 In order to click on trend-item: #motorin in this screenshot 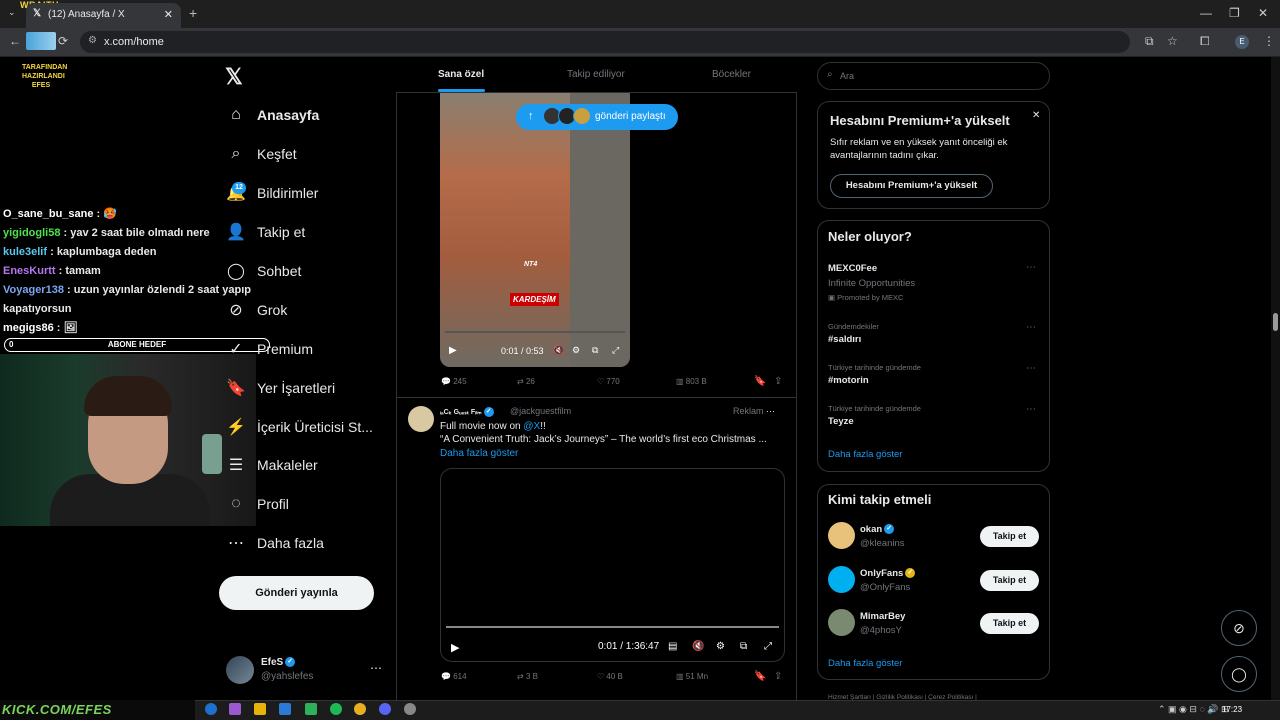, I will do `click(848, 380)`.